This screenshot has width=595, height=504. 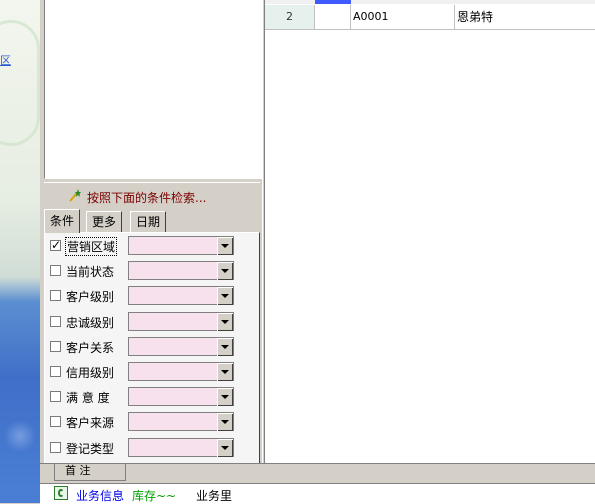 I want to click on tab-conditions: 条件, so click(x=62, y=221).